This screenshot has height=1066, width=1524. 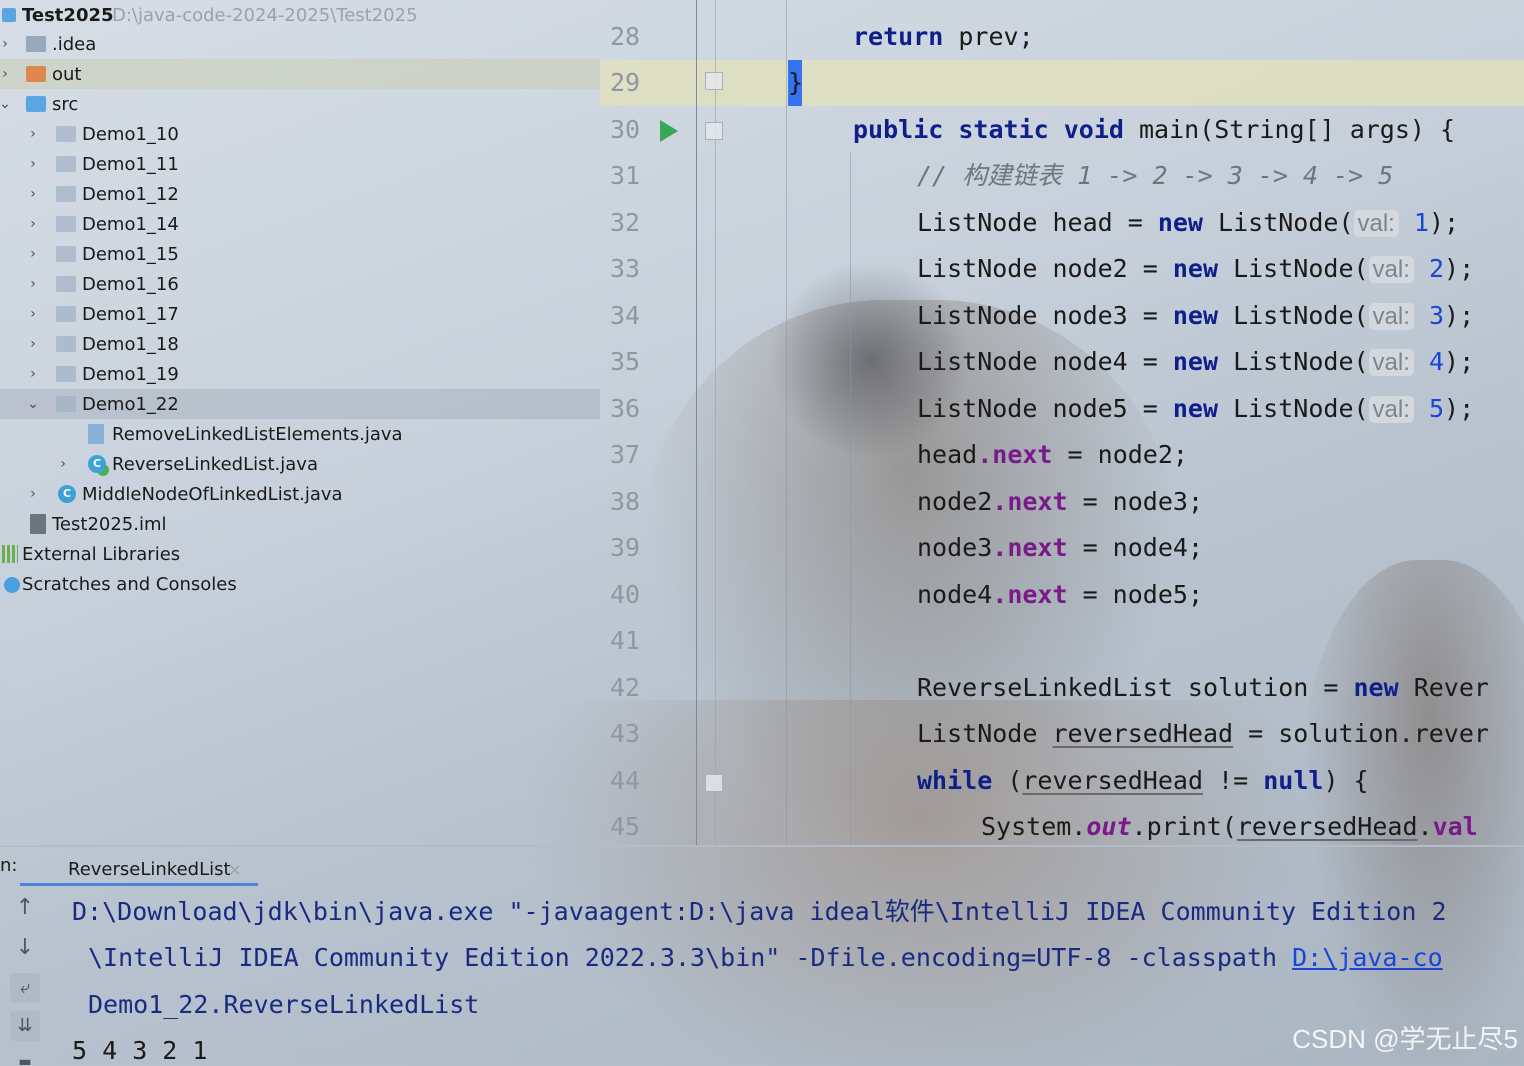 I want to click on tree-item-label: Demo1_14, so click(x=130, y=224).